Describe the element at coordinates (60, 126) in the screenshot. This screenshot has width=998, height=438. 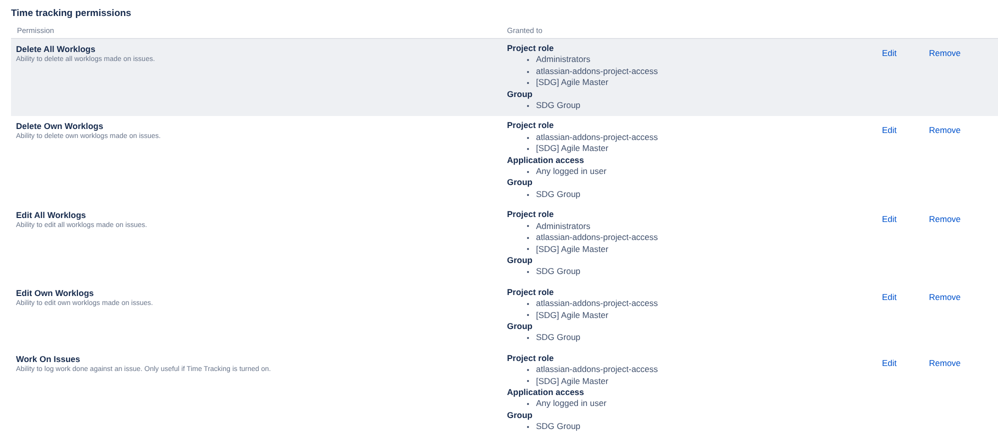
I see `permission-name: Delete Own Worklogs` at that location.